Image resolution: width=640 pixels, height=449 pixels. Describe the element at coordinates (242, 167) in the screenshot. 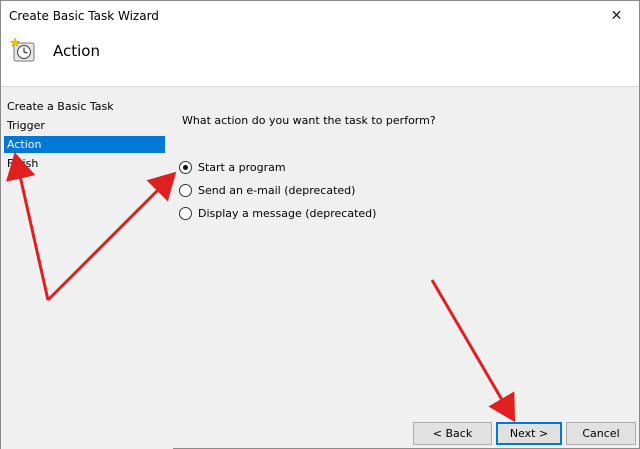

I see `start-program-label: Start a program` at that location.